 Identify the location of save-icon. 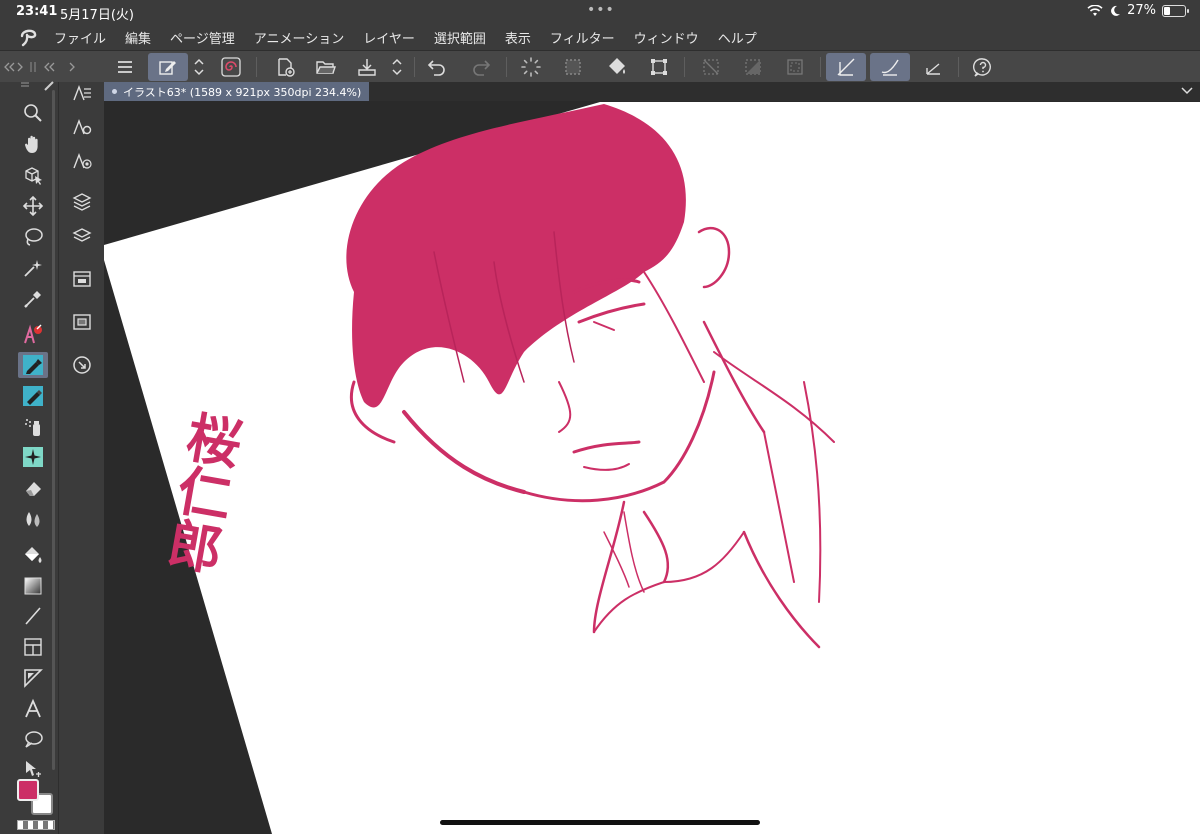
(367, 67).